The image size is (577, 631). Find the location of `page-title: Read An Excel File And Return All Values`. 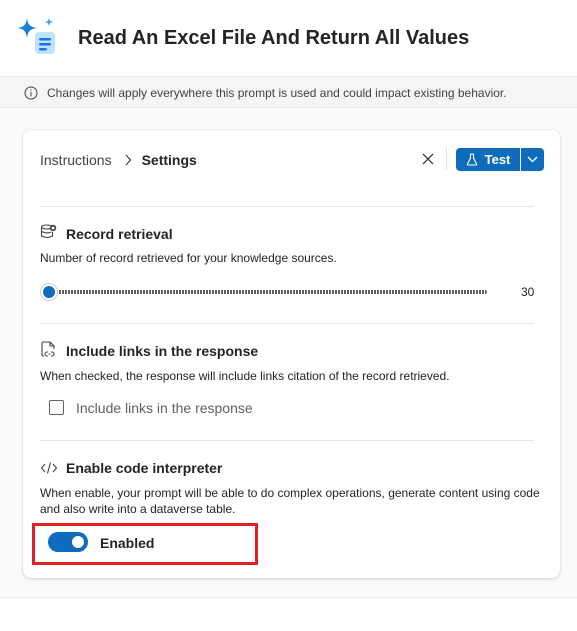

page-title: Read An Excel File And Return All Values is located at coordinates (274, 38).